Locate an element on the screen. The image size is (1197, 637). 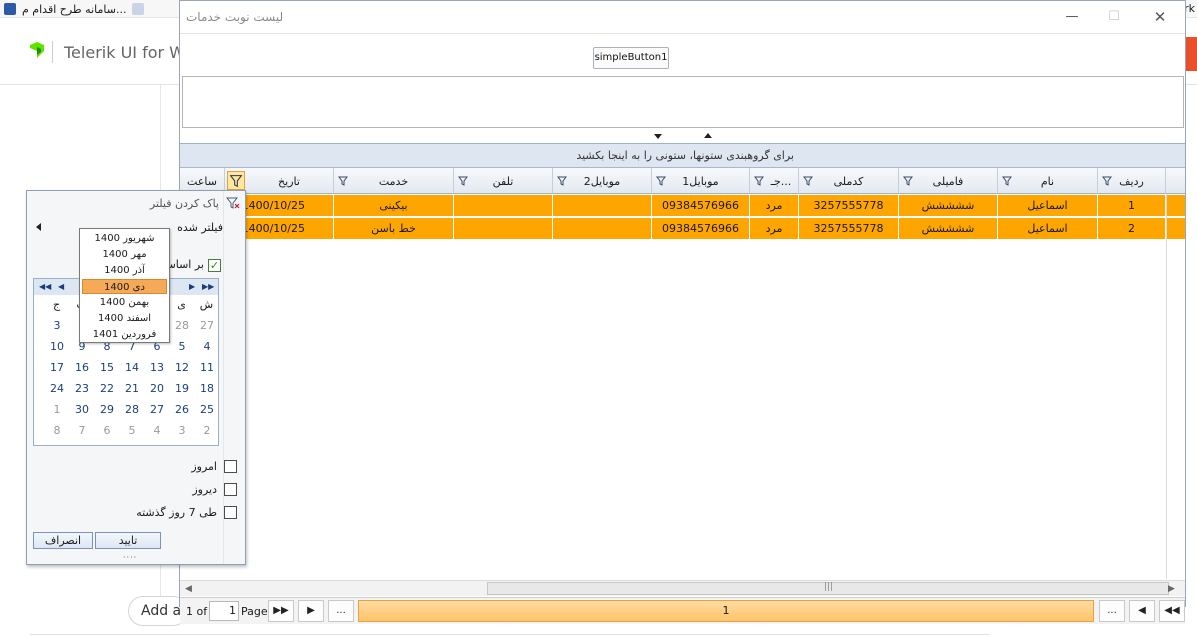
header-family: فامیلی is located at coordinates (948, 181).